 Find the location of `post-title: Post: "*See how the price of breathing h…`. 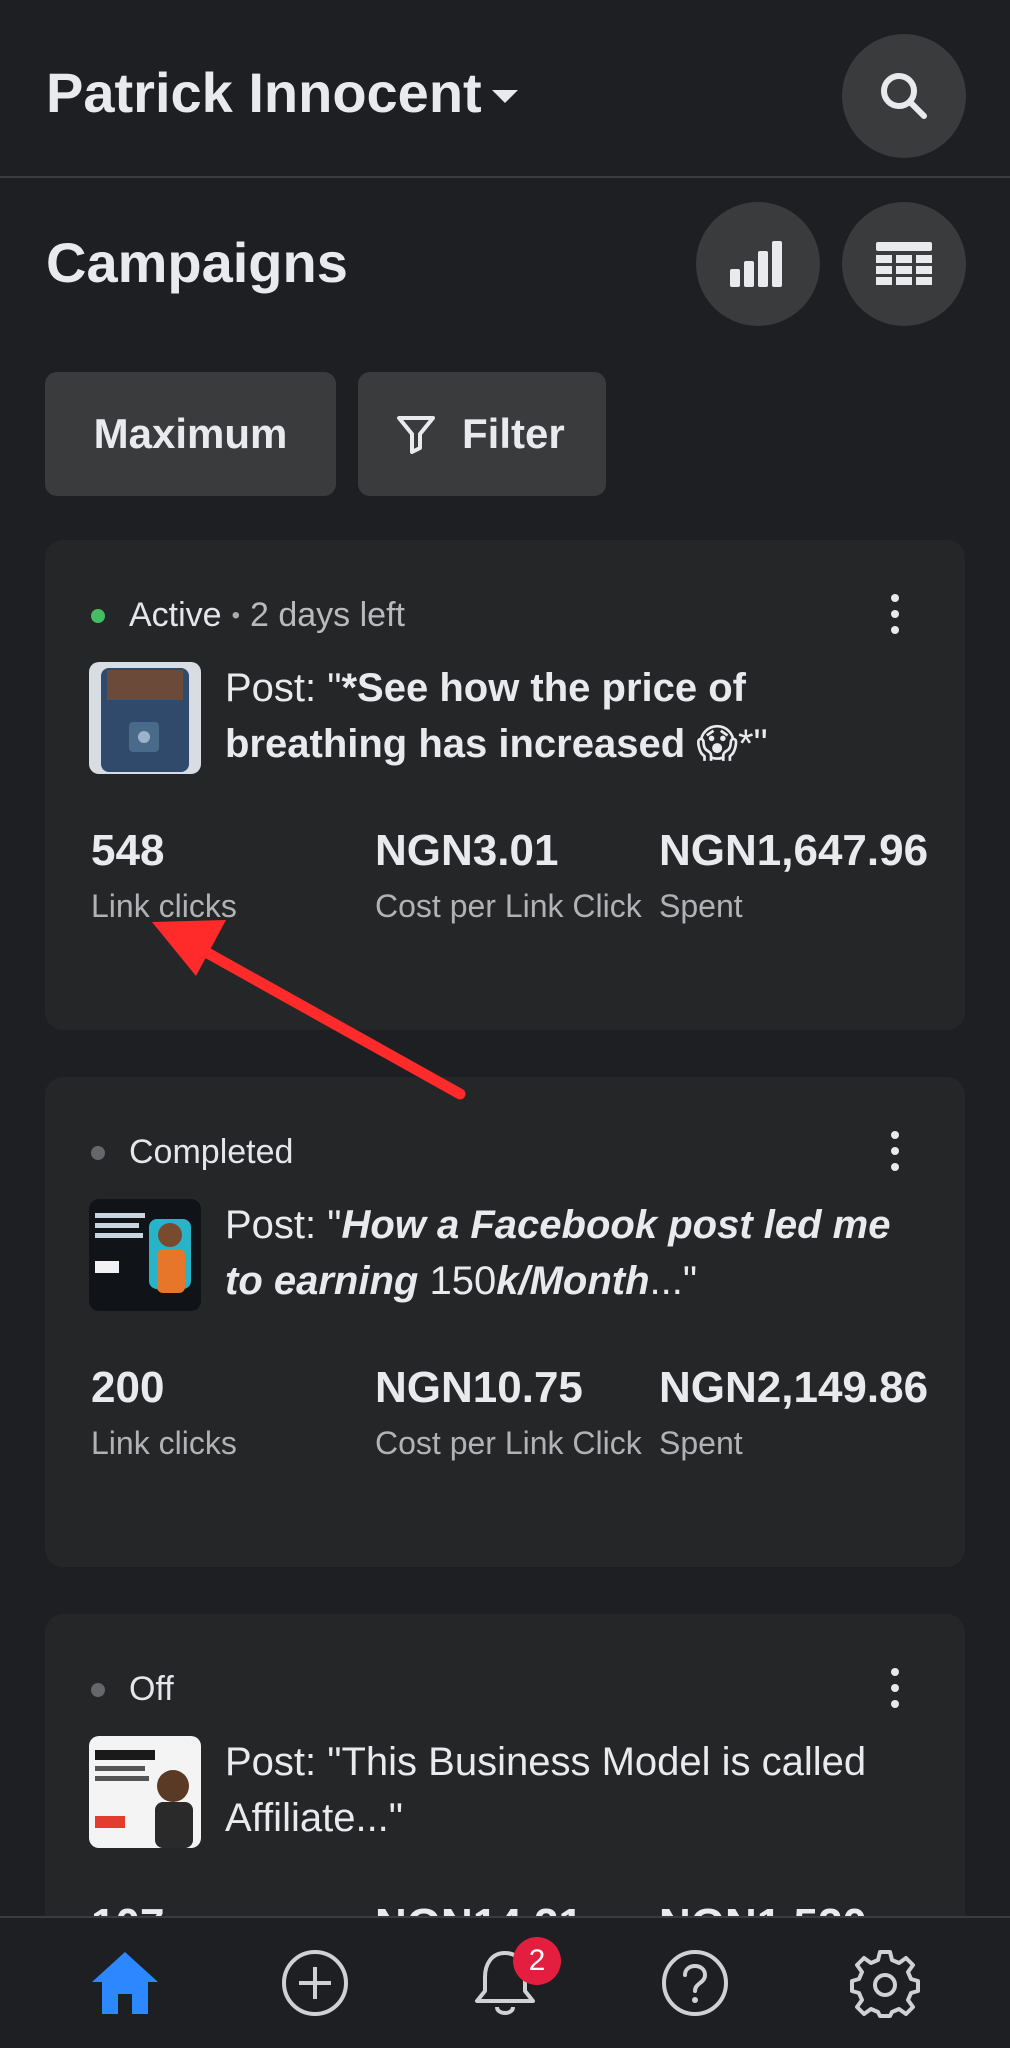

post-title: Post: "*See how the price of breathing h… is located at coordinates (570, 716).